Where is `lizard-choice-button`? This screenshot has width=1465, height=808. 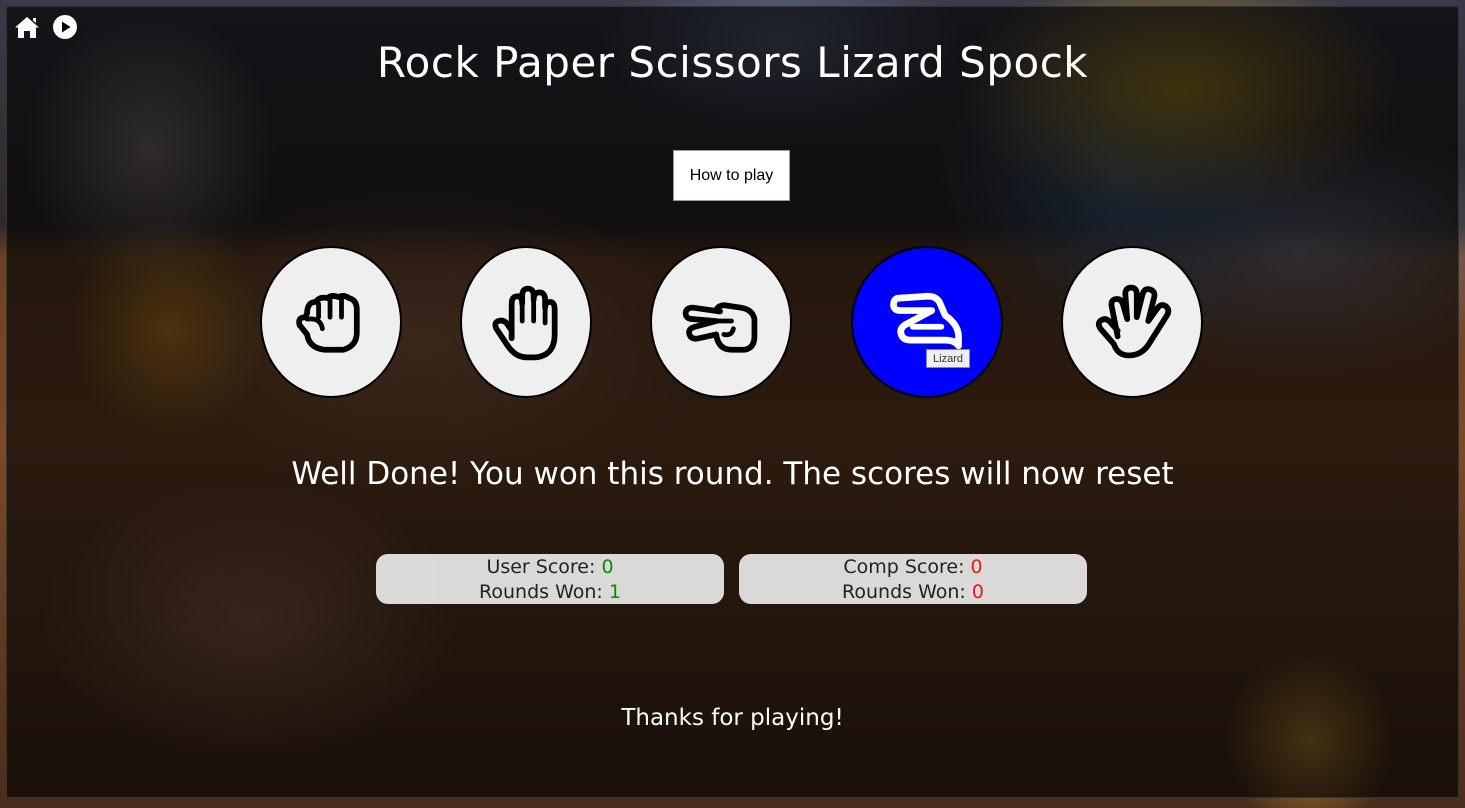
lizard-choice-button is located at coordinates (927, 322).